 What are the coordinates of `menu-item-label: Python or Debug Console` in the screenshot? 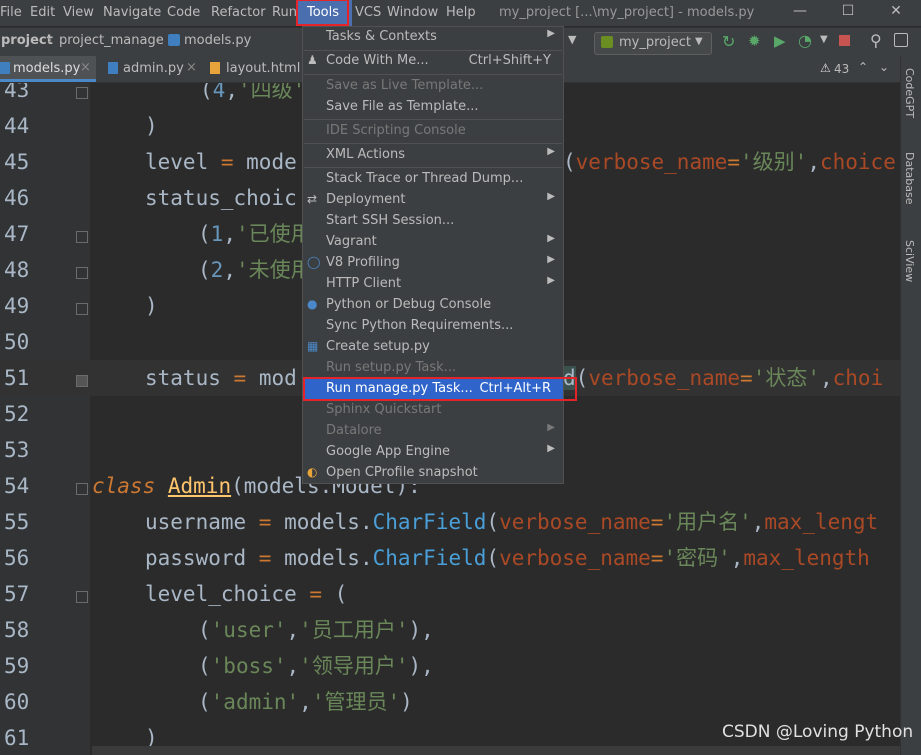 It's located at (409, 304).